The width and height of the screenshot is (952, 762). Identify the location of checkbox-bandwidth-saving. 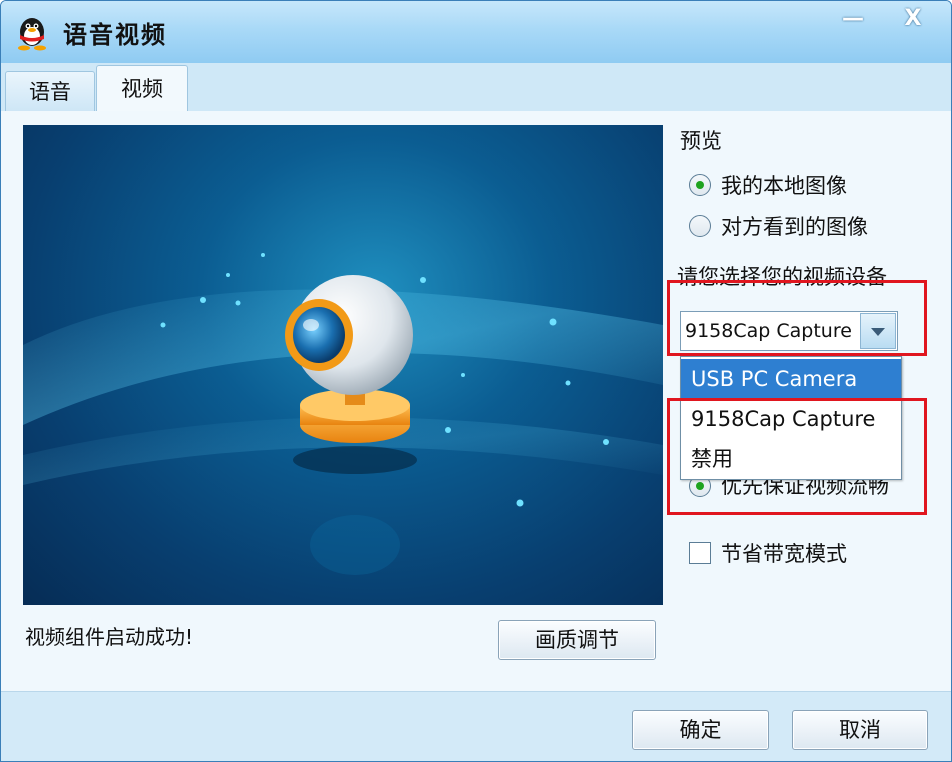
(700, 553).